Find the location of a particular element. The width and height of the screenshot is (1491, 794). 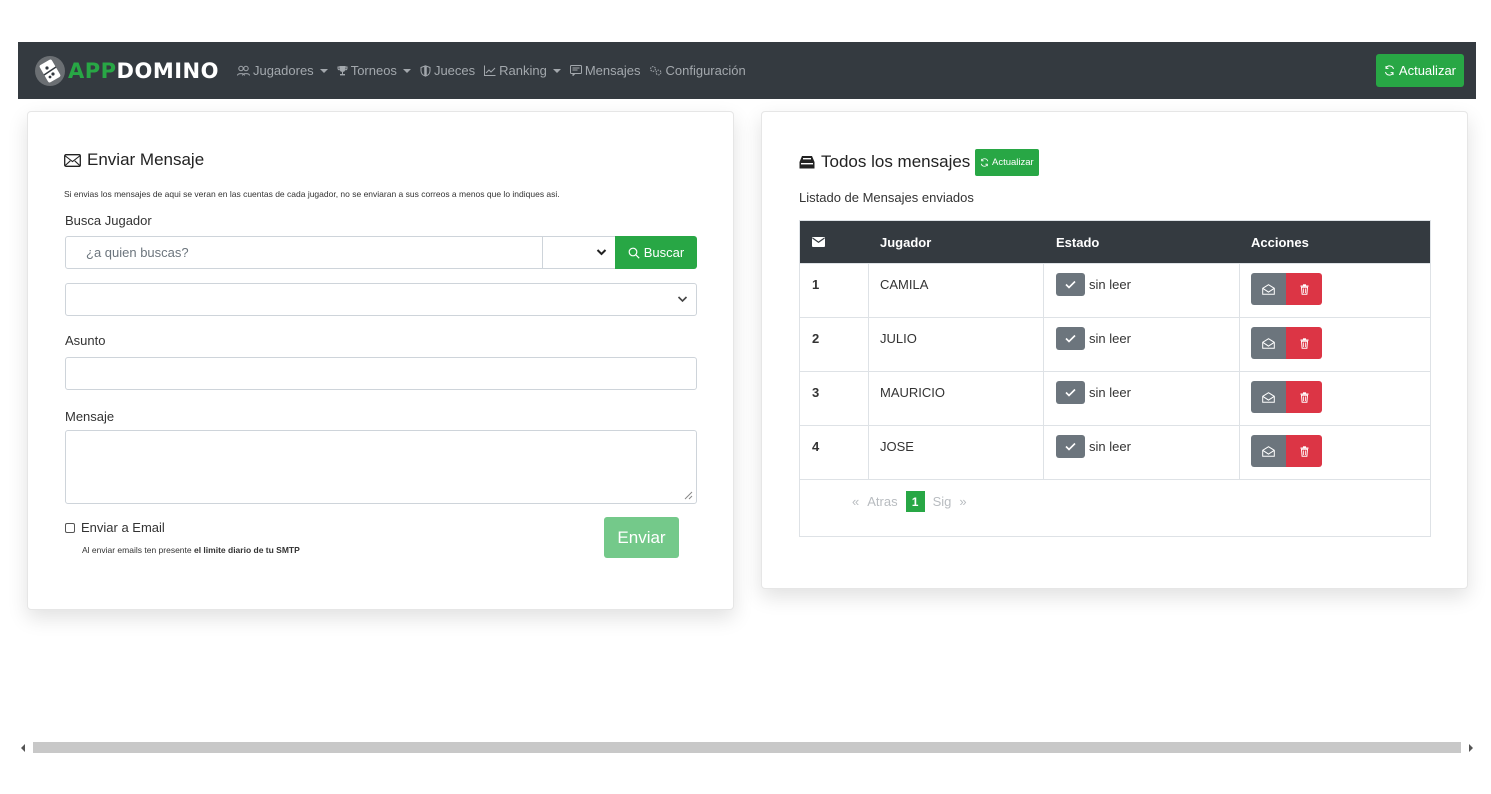

scroll-left-icon is located at coordinates (23, 748).